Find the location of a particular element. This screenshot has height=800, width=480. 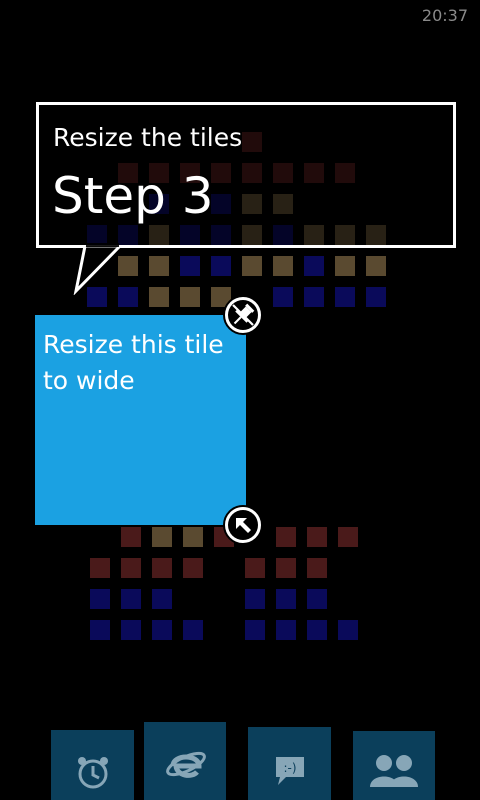

dock-tile-alarms is located at coordinates (92, 765).